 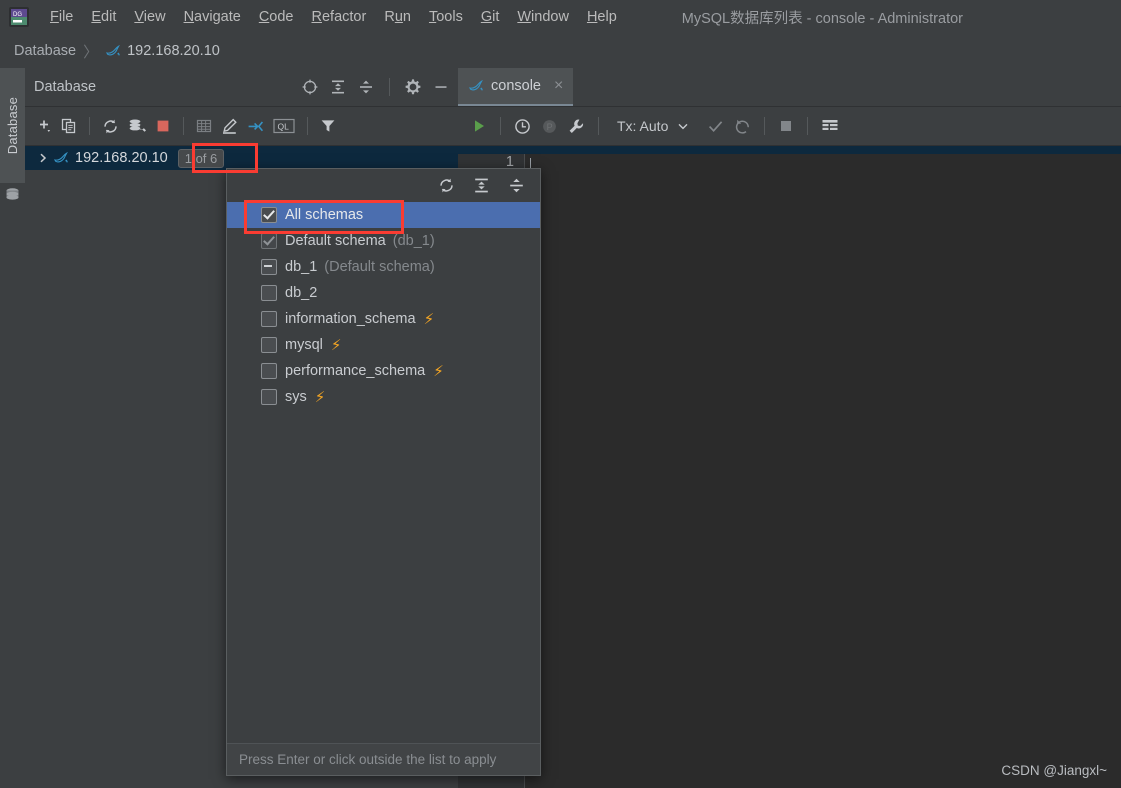 I want to click on locate-icon, so click(x=310, y=87).